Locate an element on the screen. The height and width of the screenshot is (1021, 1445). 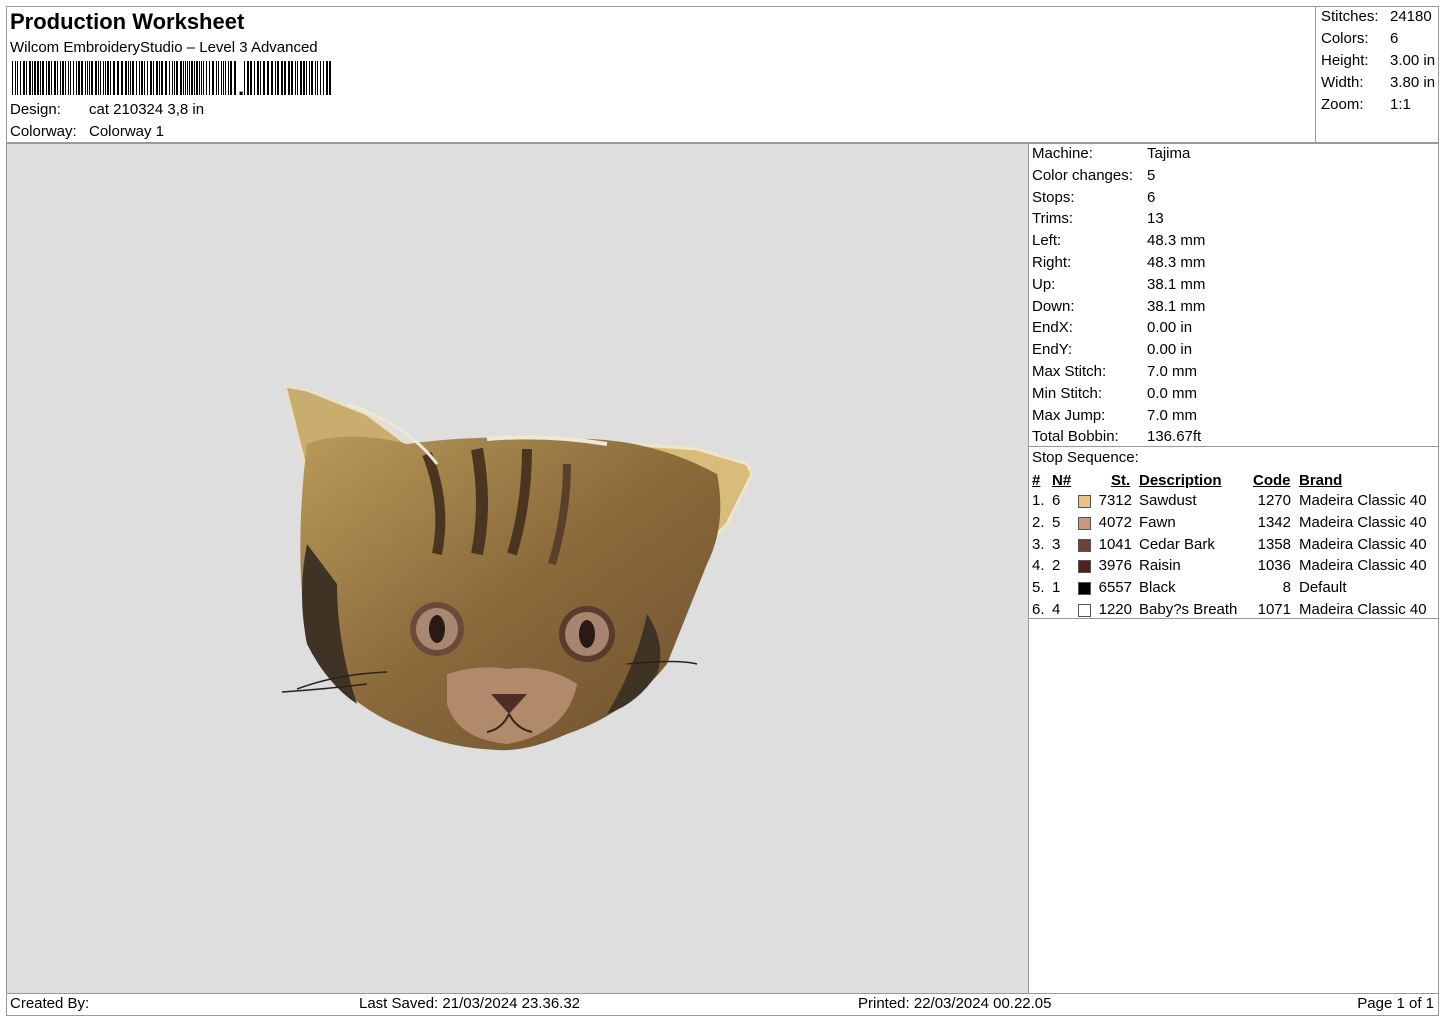
zoom-label: Zoom: is located at coordinates (1342, 104).